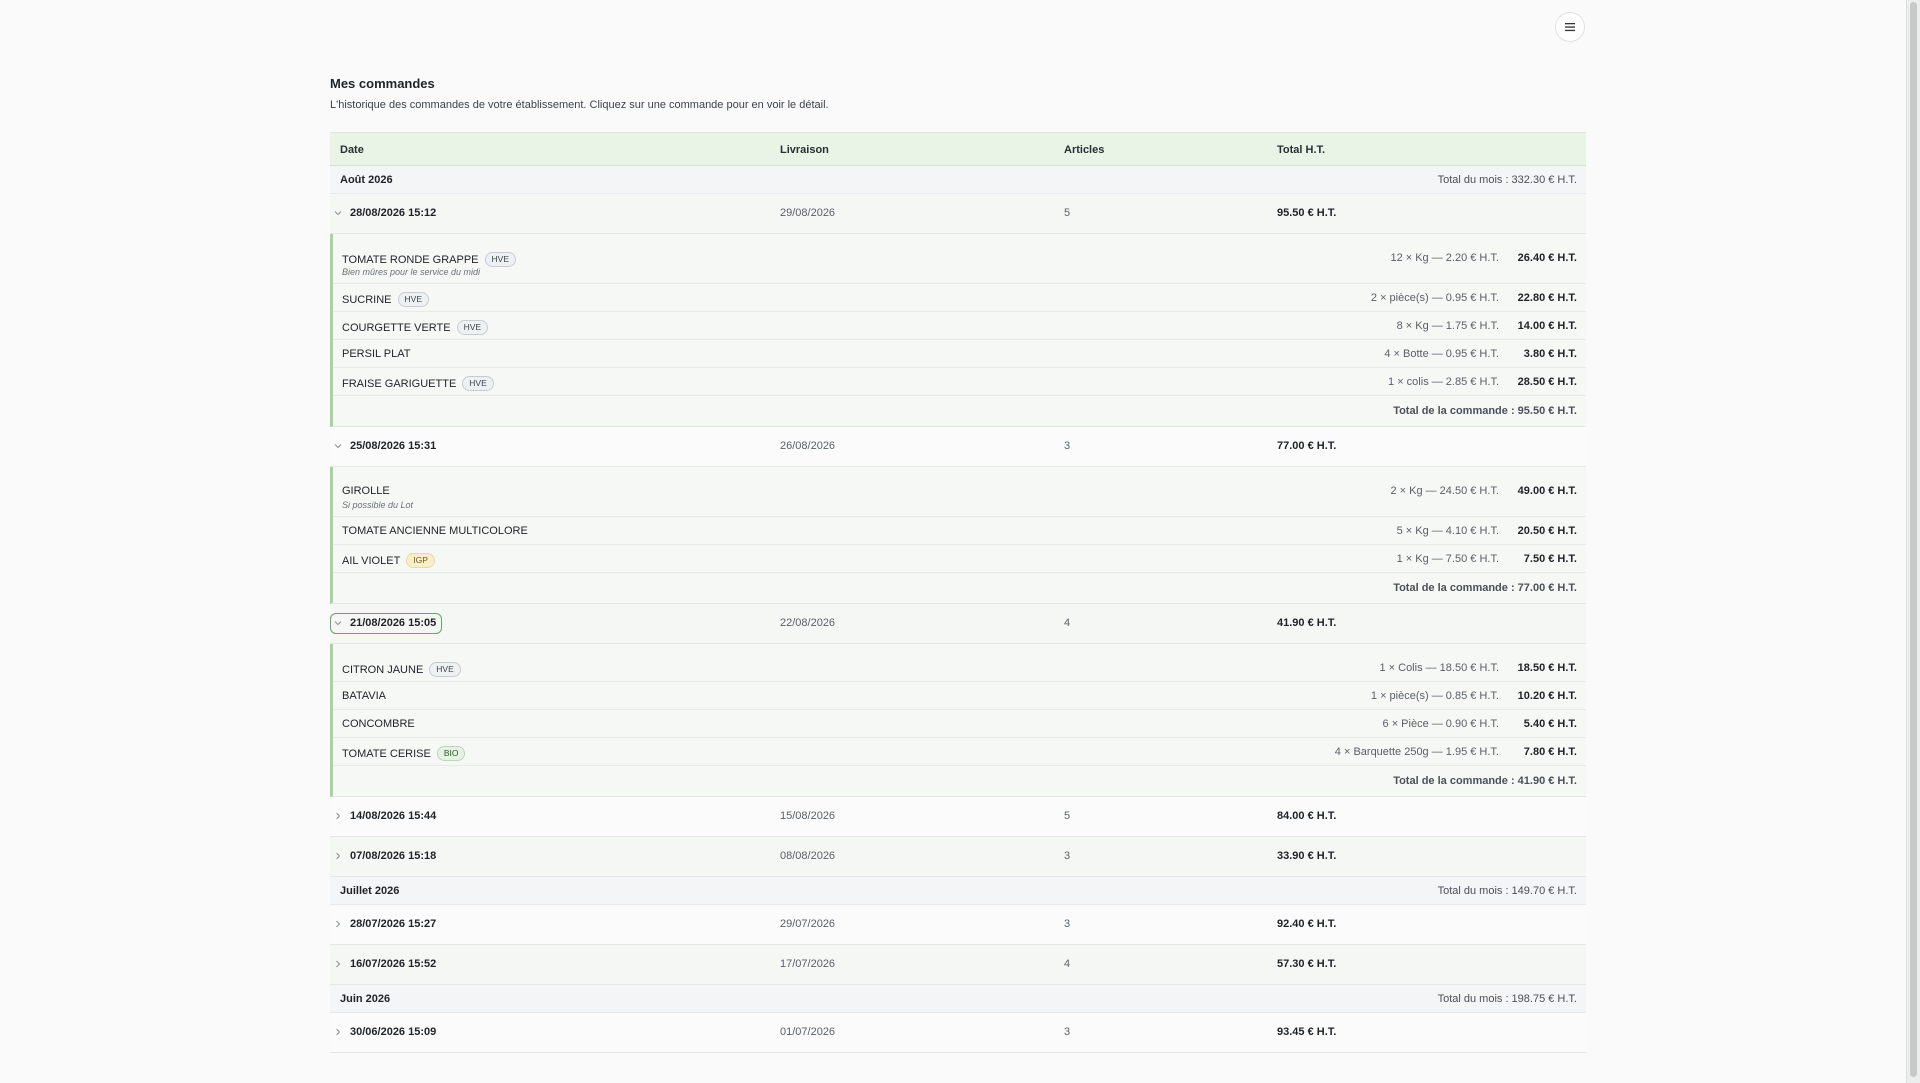  I want to click on order-delivery-date: 29/07/2026, so click(808, 924).